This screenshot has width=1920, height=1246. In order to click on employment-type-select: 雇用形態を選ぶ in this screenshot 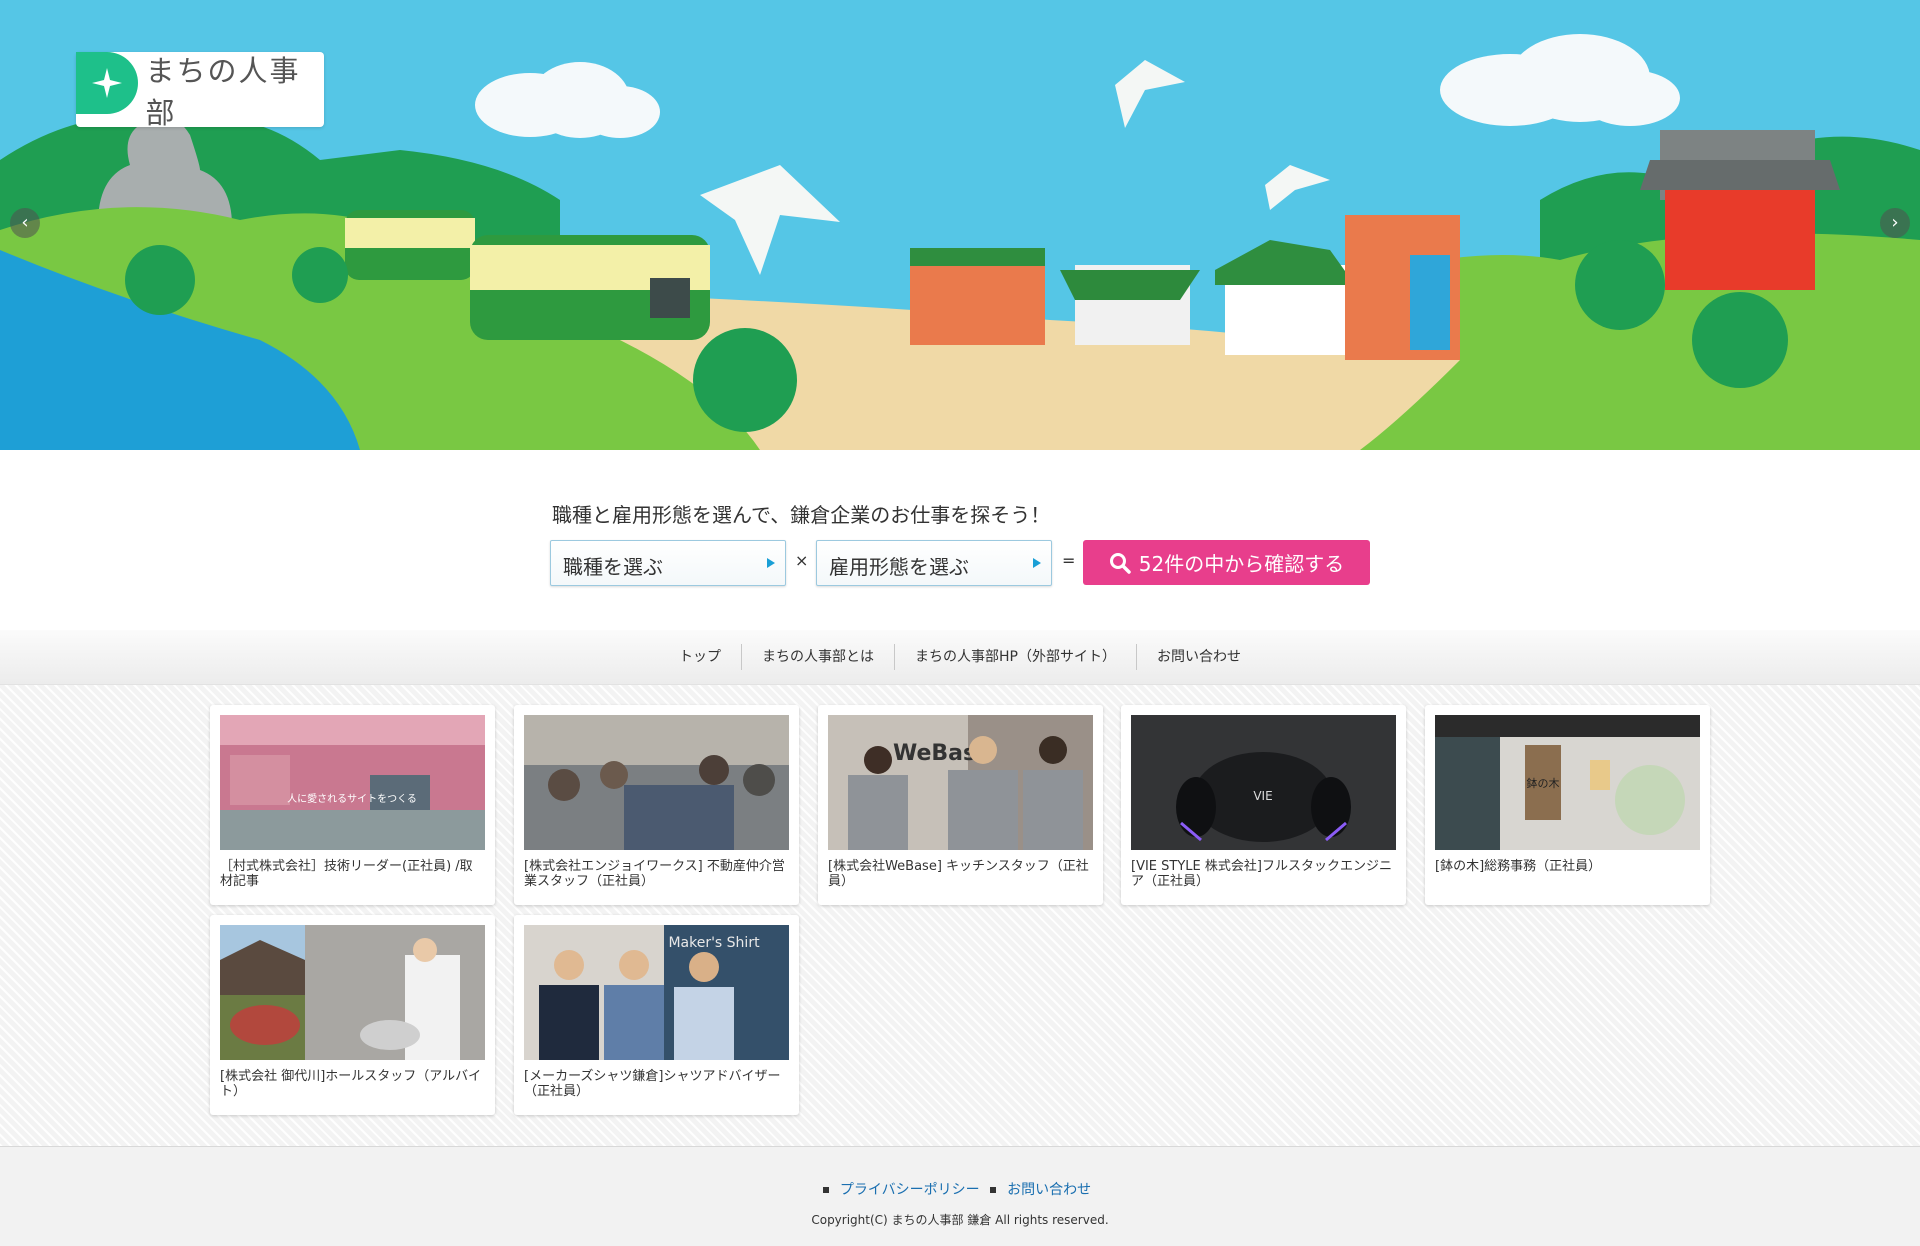, I will do `click(934, 563)`.